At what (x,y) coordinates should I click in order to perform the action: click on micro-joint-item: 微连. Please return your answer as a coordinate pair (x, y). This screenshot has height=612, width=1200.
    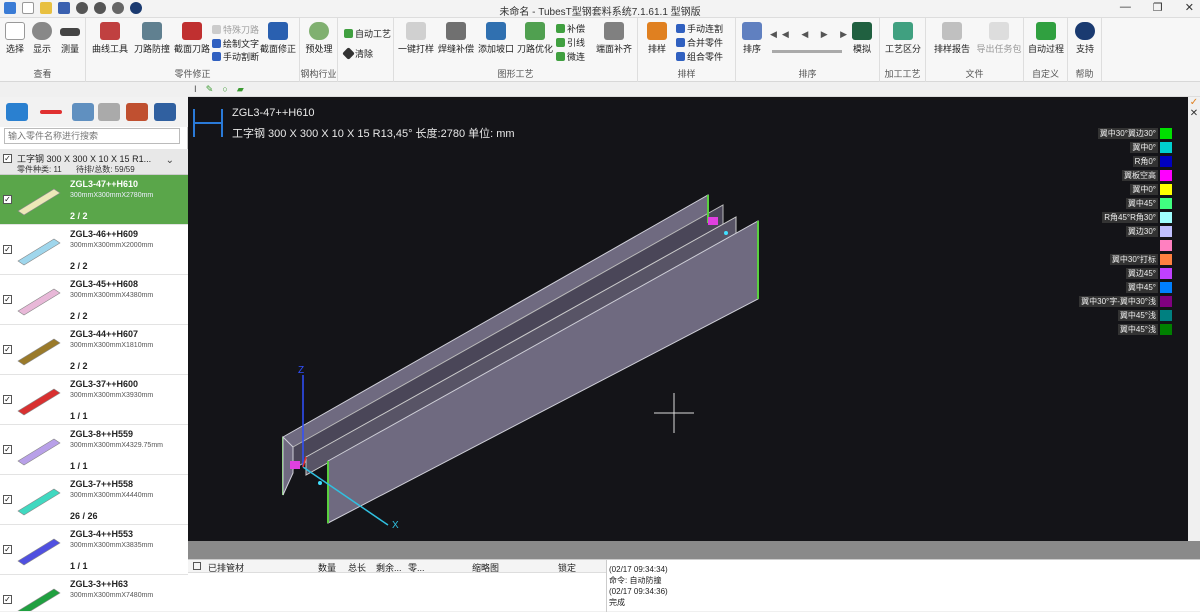
    Looking at the image, I should click on (570, 57).